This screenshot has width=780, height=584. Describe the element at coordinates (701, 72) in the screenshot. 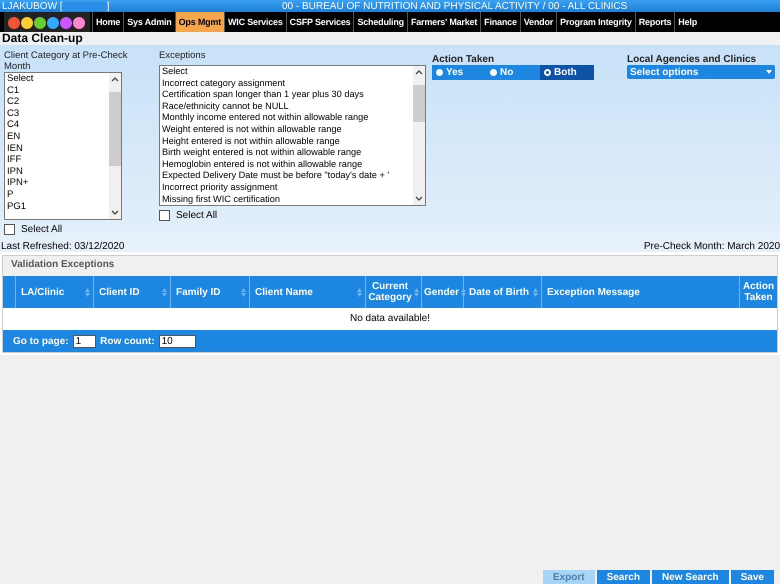

I see `multiselect-dropdown: Select options` at that location.